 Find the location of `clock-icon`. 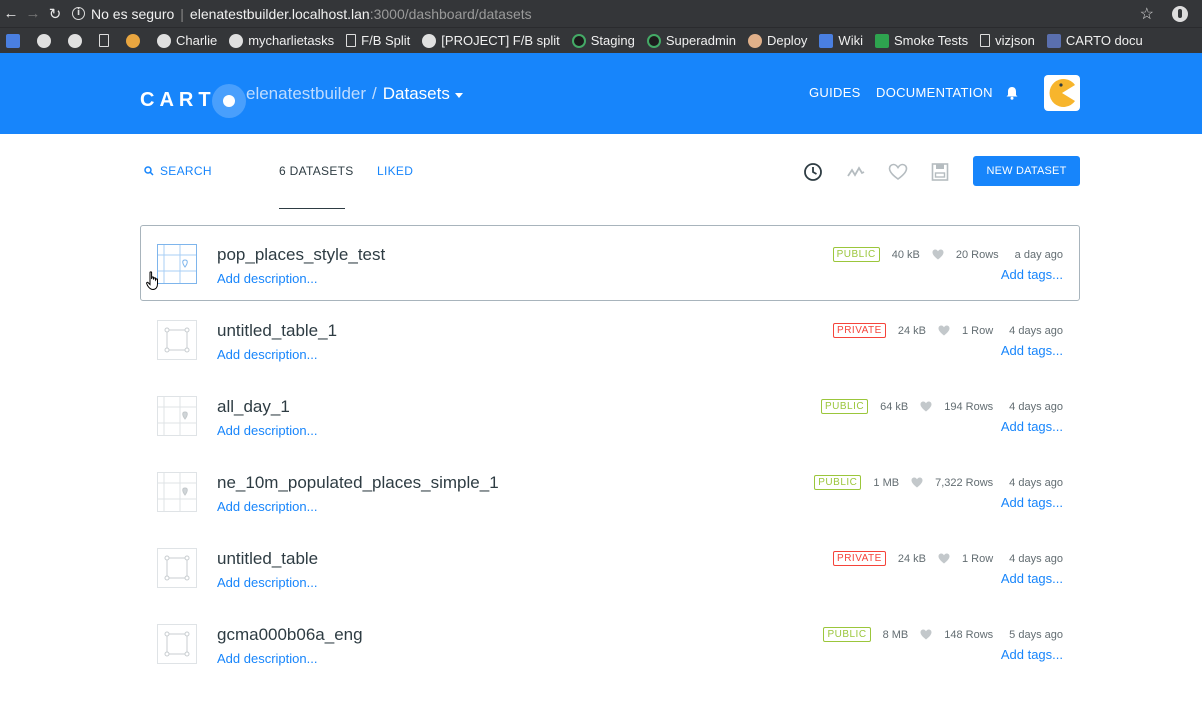

clock-icon is located at coordinates (813, 172).